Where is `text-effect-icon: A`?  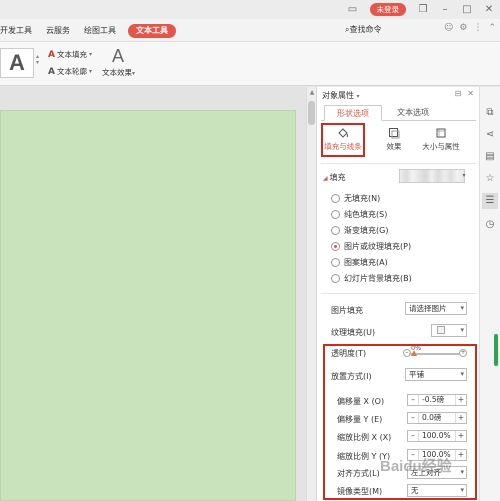 text-effect-icon: A is located at coordinates (118, 56).